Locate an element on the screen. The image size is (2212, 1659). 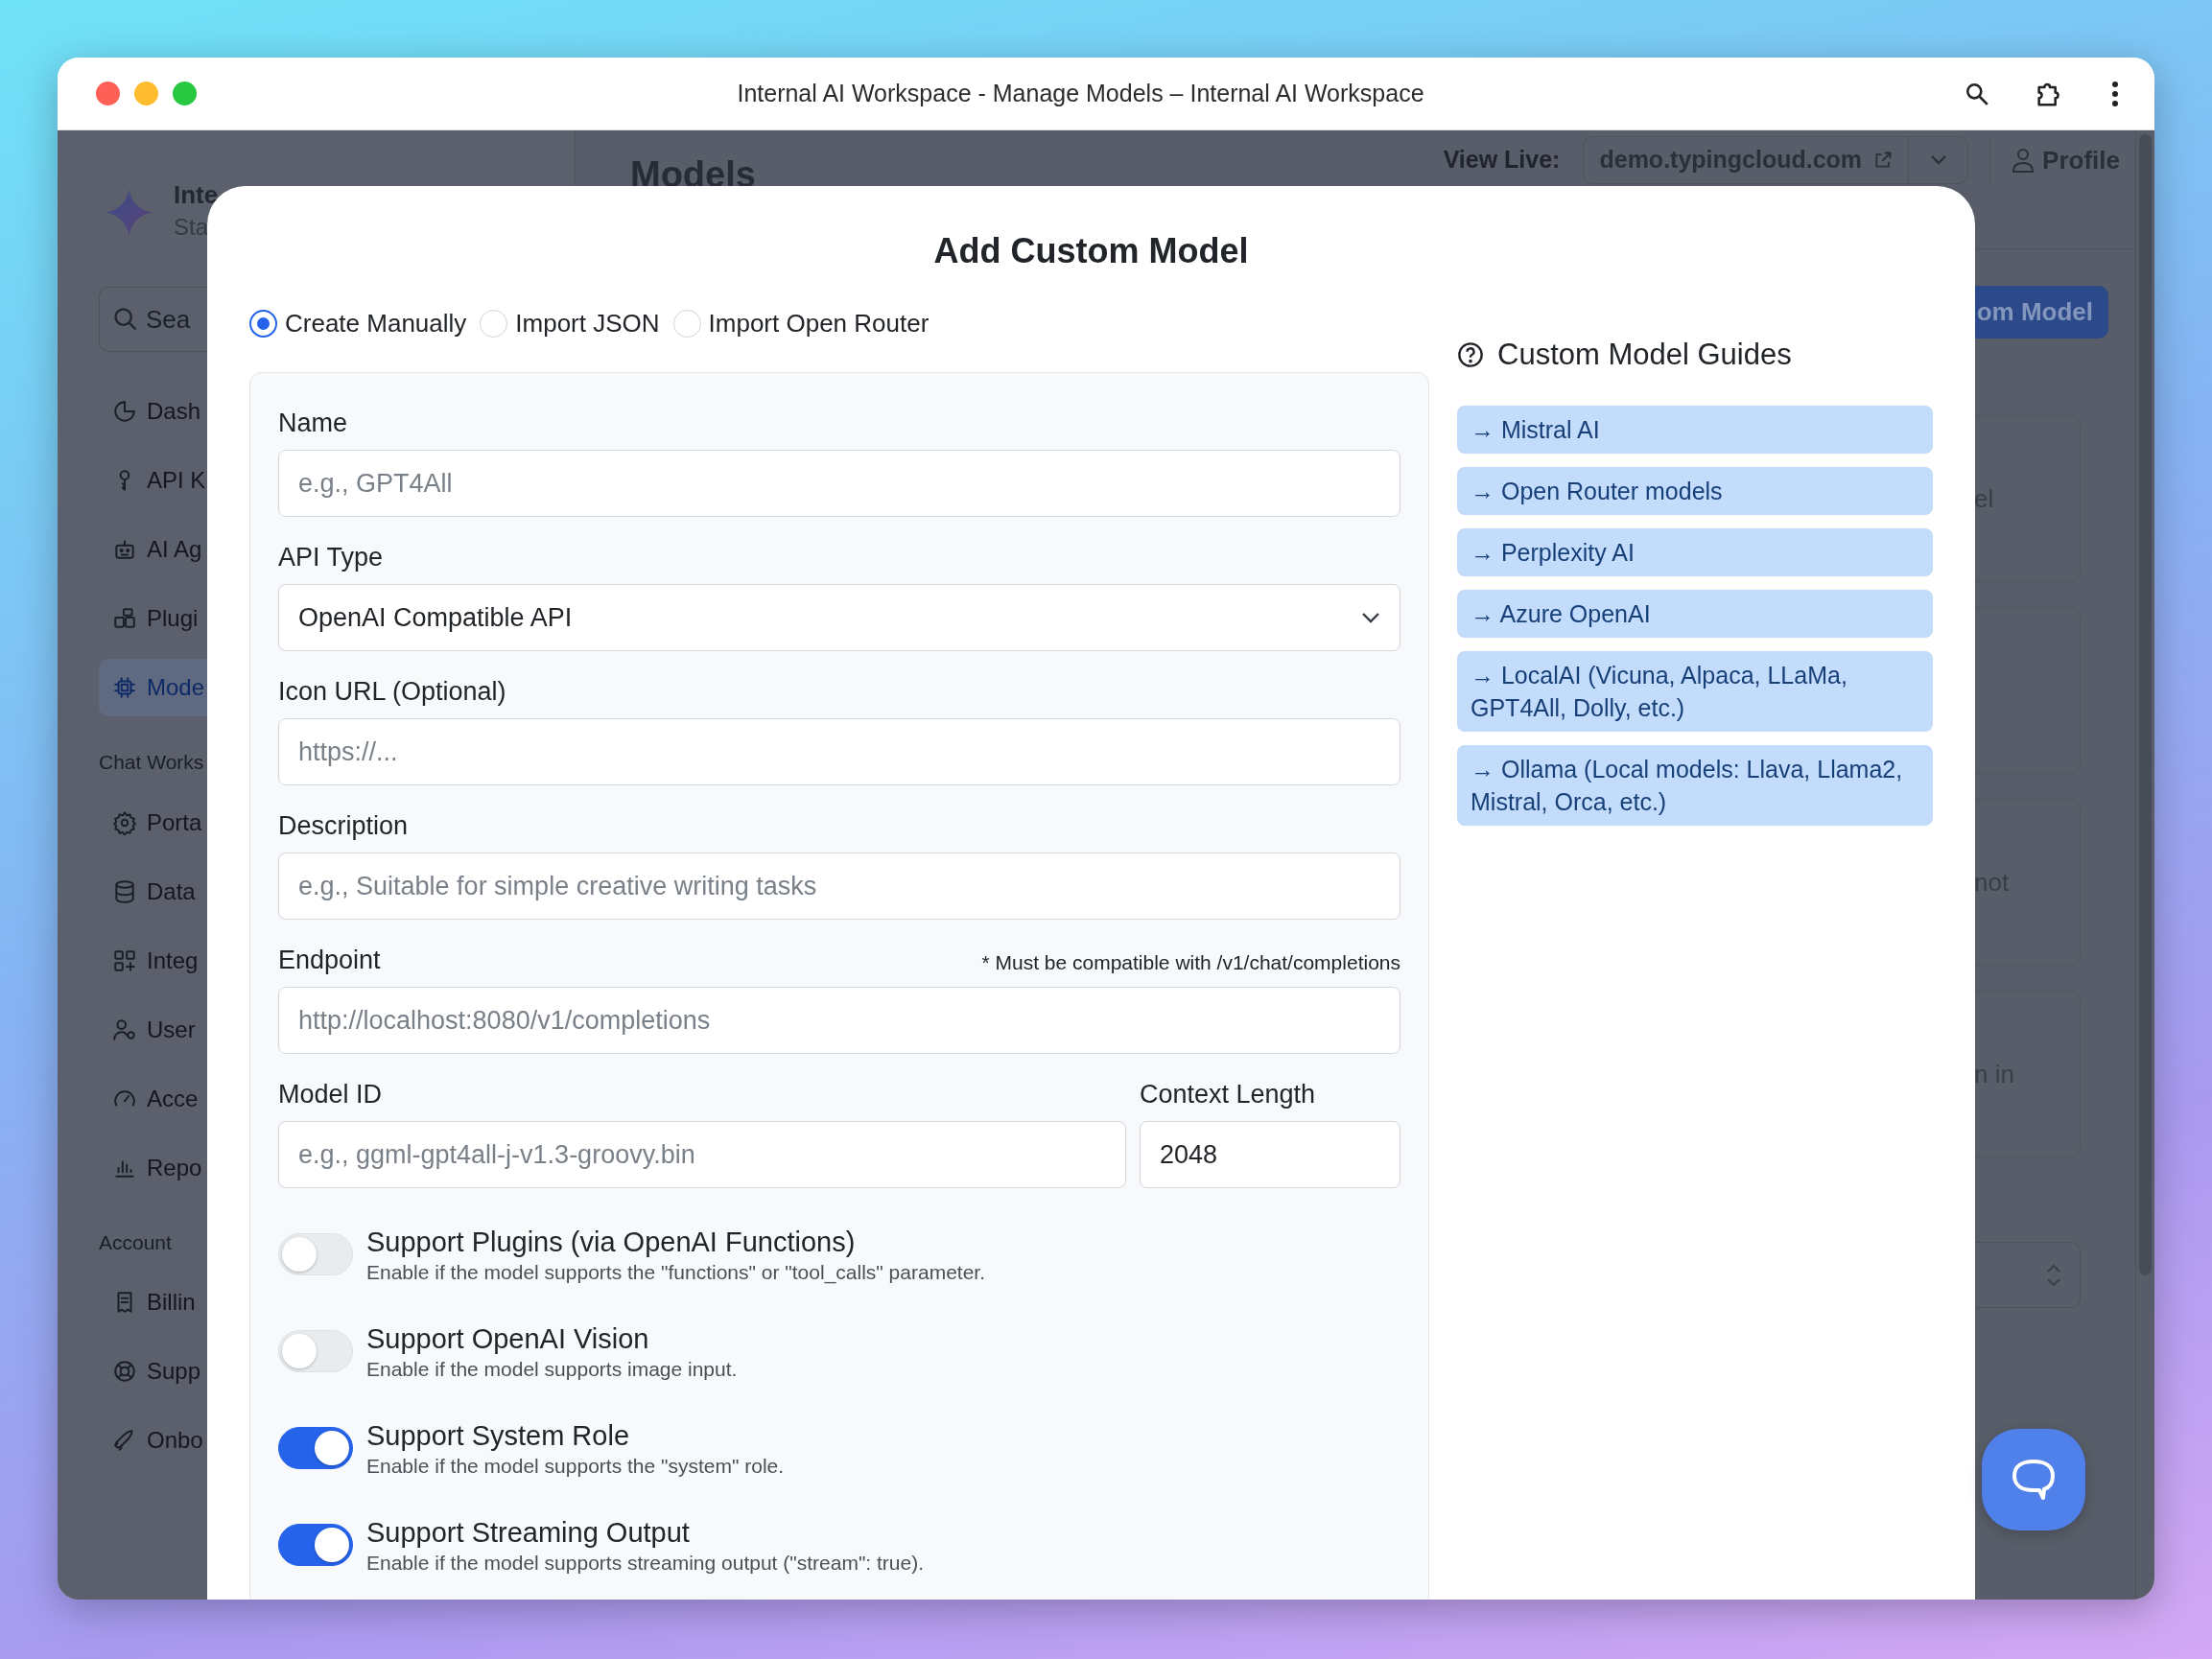
sidebar-item: User is located at coordinates (153, 1029).